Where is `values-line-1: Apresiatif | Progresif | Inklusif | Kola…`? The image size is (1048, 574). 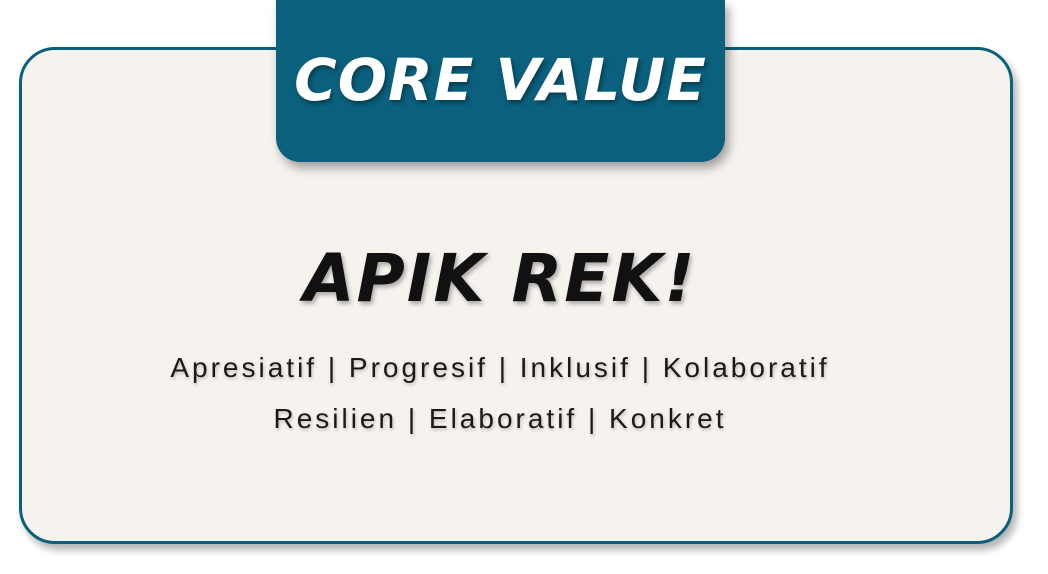 values-line-1: Apresiatif | Progresif | Inklusif | Kola… is located at coordinates (500, 367).